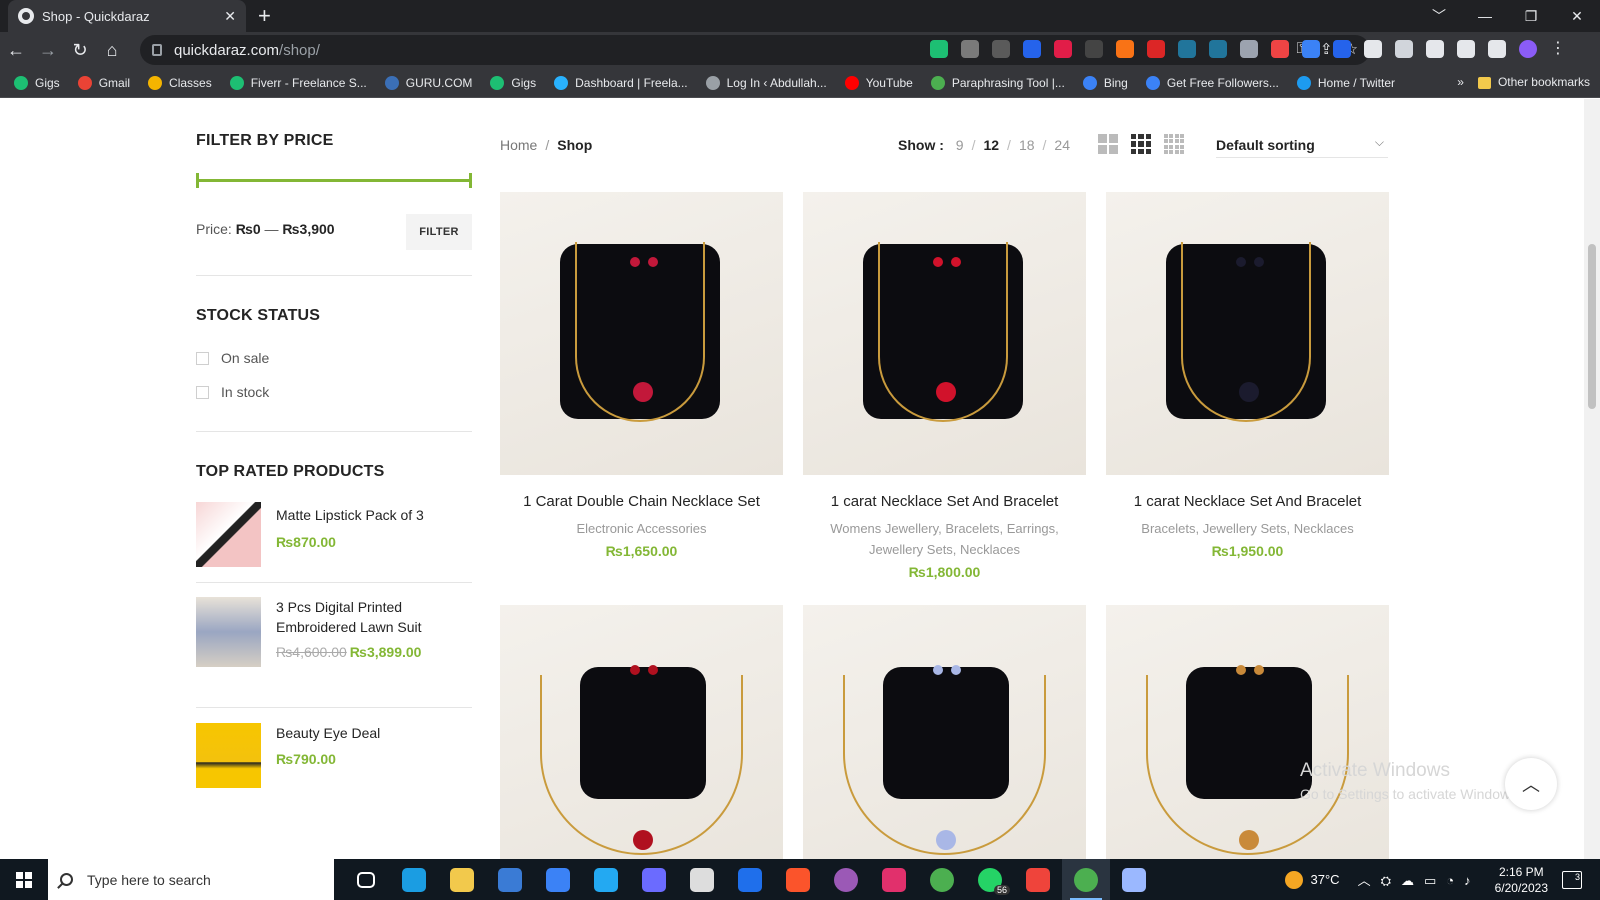 The image size is (1600, 900). What do you see at coordinates (428, 82) in the screenshot?
I see `bookmark-item: GURU.COM` at bounding box center [428, 82].